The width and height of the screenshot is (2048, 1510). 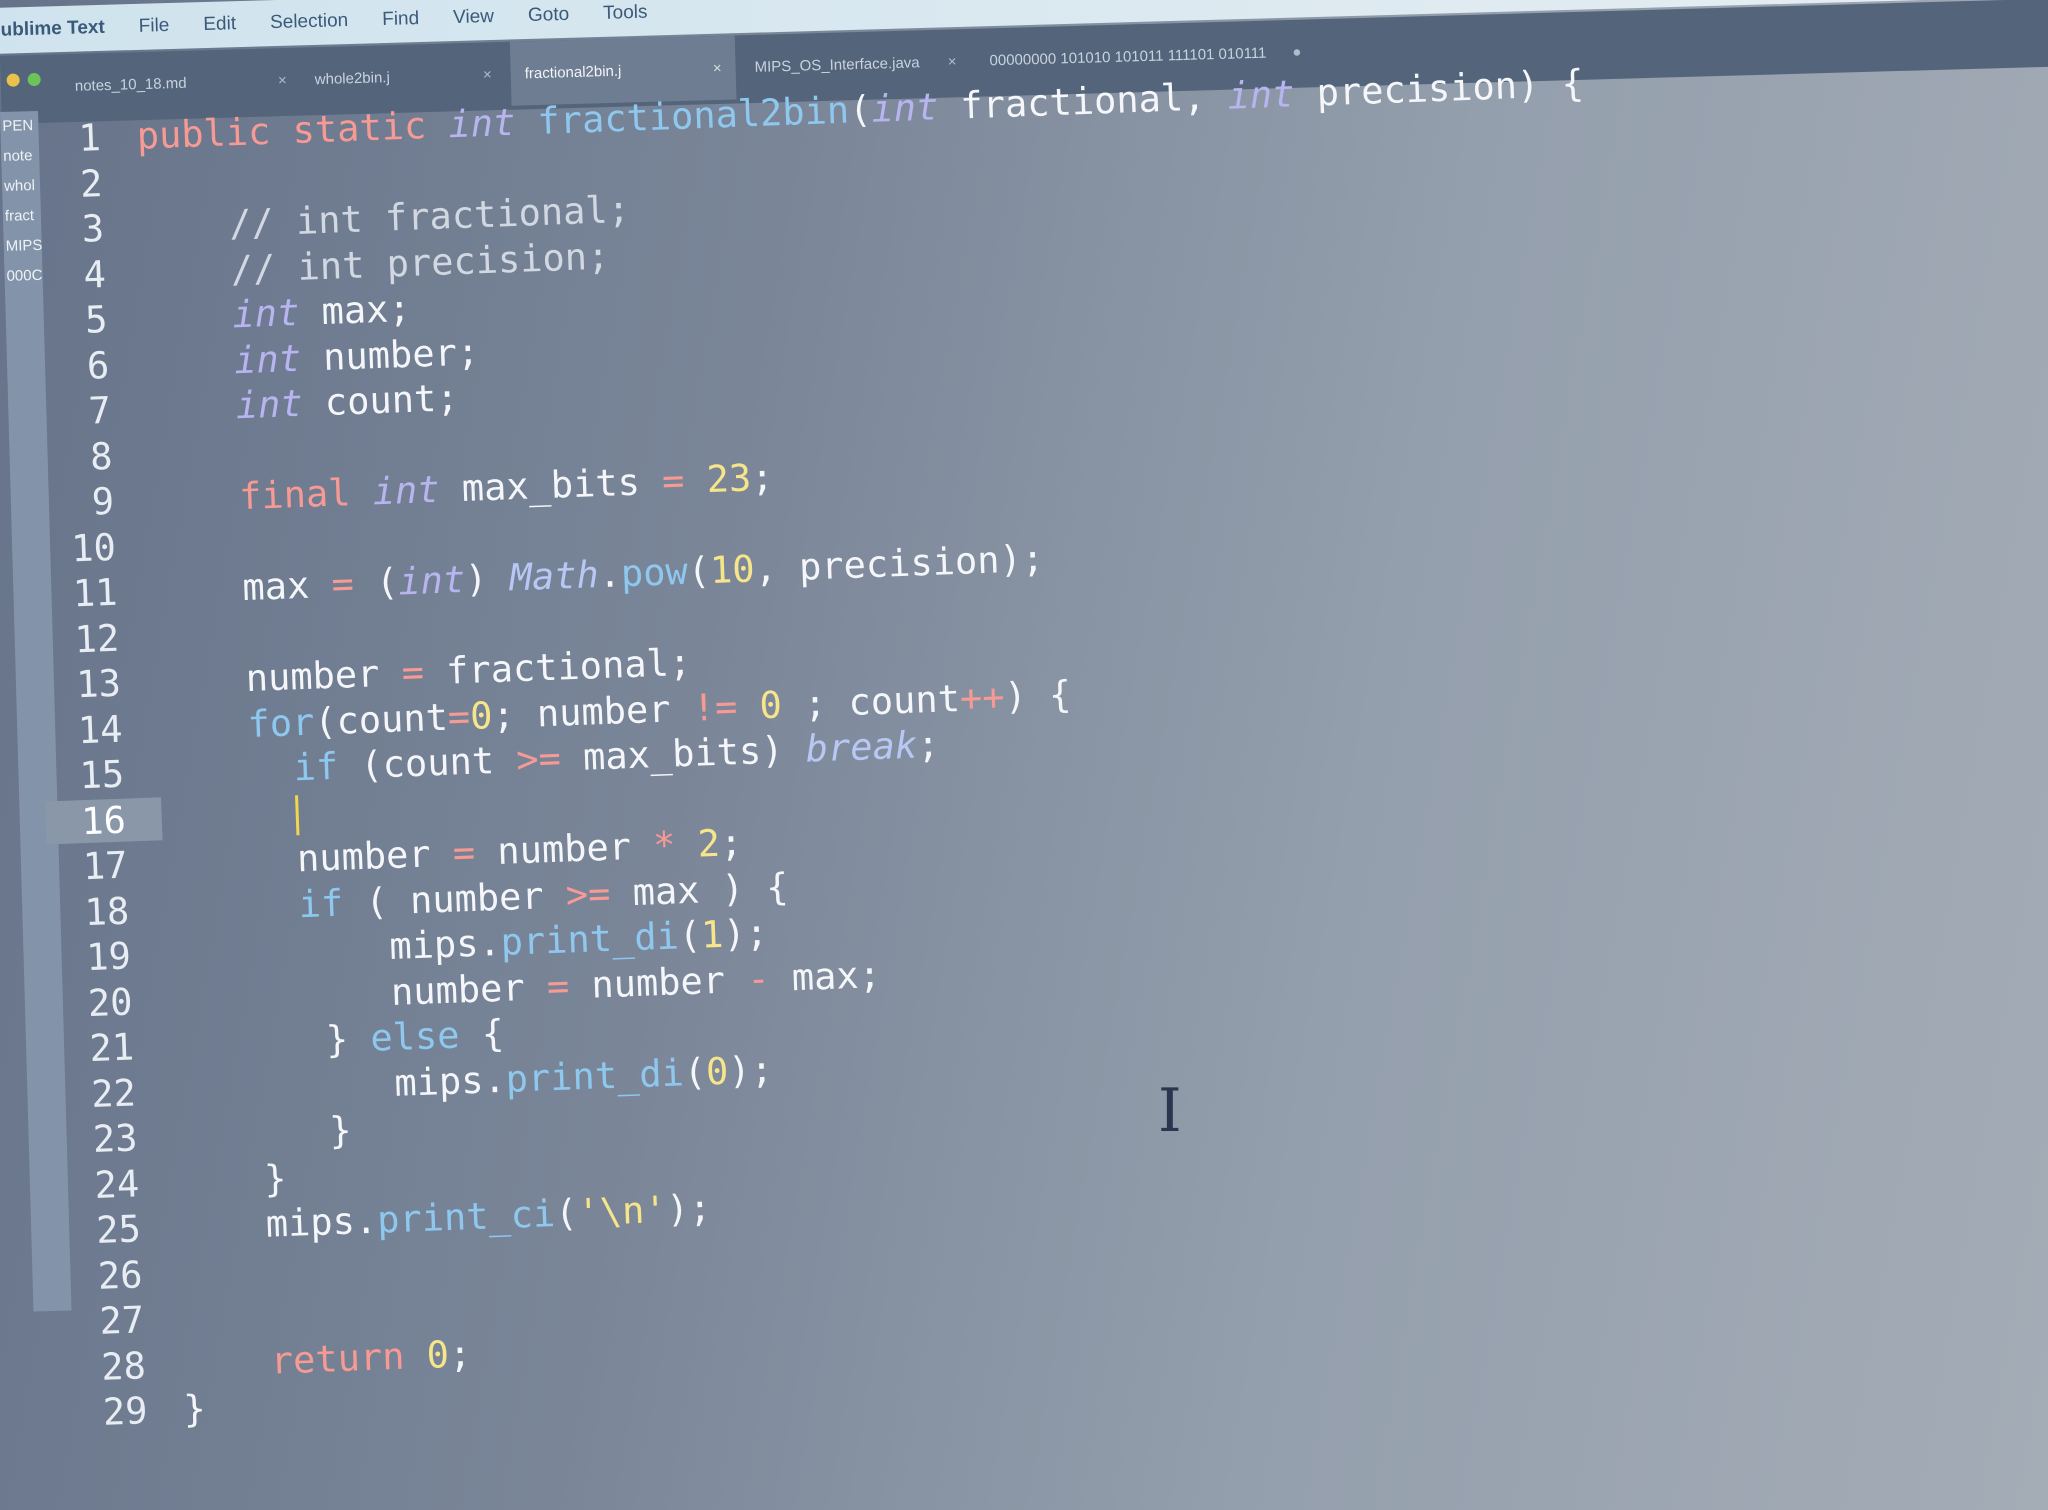 What do you see at coordinates (153, 26) in the screenshot?
I see `menu-file: File` at bounding box center [153, 26].